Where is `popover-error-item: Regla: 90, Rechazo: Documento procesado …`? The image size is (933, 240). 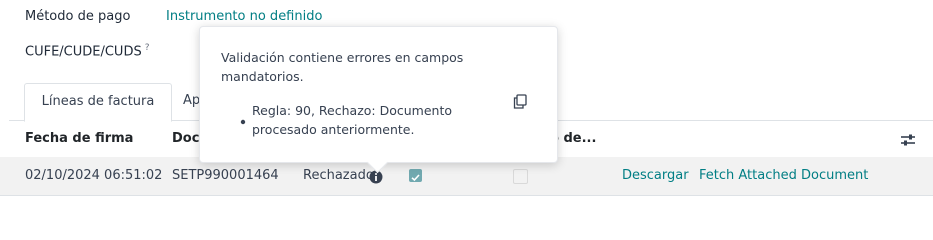
popover-error-item: Regla: 90, Rechazo: Documento procesado … is located at coordinates (352, 120).